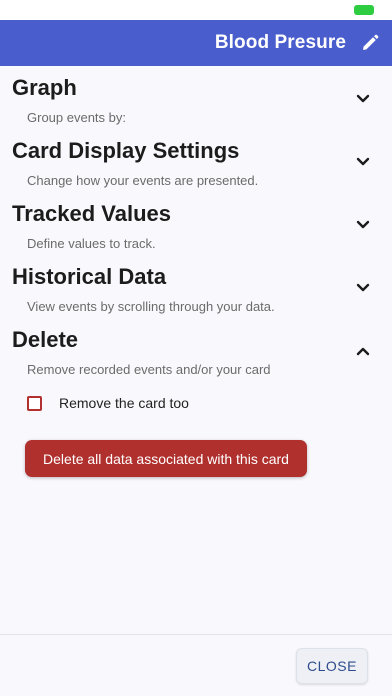  Describe the element at coordinates (45, 339) in the screenshot. I see `section-title: Delete` at that location.